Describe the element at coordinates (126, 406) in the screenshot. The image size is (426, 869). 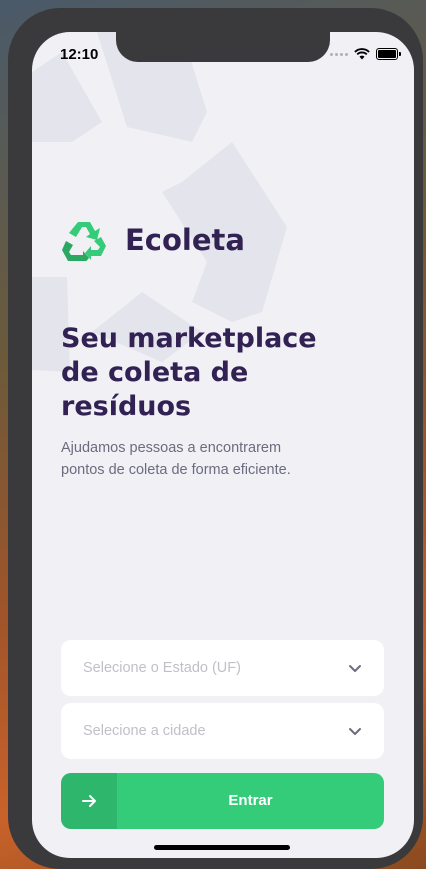
I see `title-line: resíduos` at that location.